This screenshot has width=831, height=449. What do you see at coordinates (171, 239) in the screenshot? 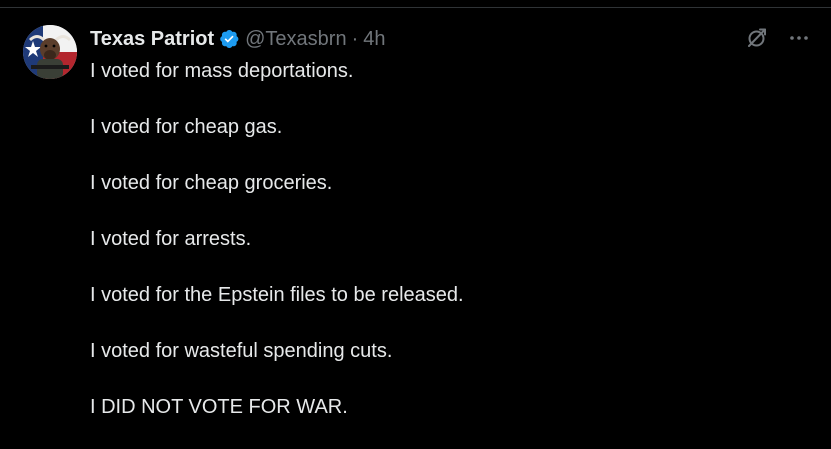
I see `tweet-line: I voted for arrests.` at bounding box center [171, 239].